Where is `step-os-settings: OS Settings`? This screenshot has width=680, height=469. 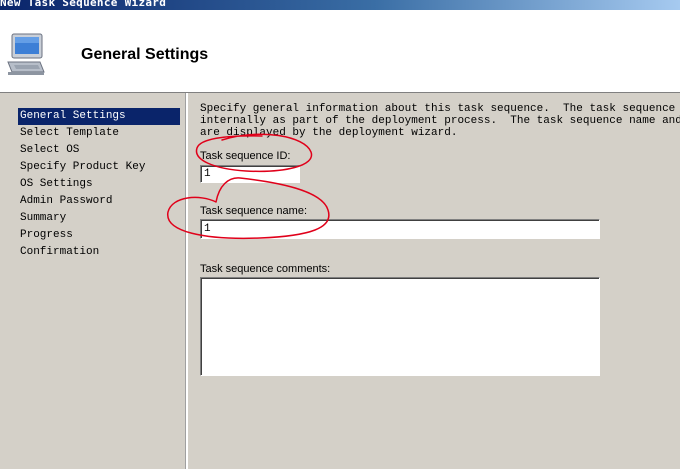 step-os-settings: OS Settings is located at coordinates (99, 184).